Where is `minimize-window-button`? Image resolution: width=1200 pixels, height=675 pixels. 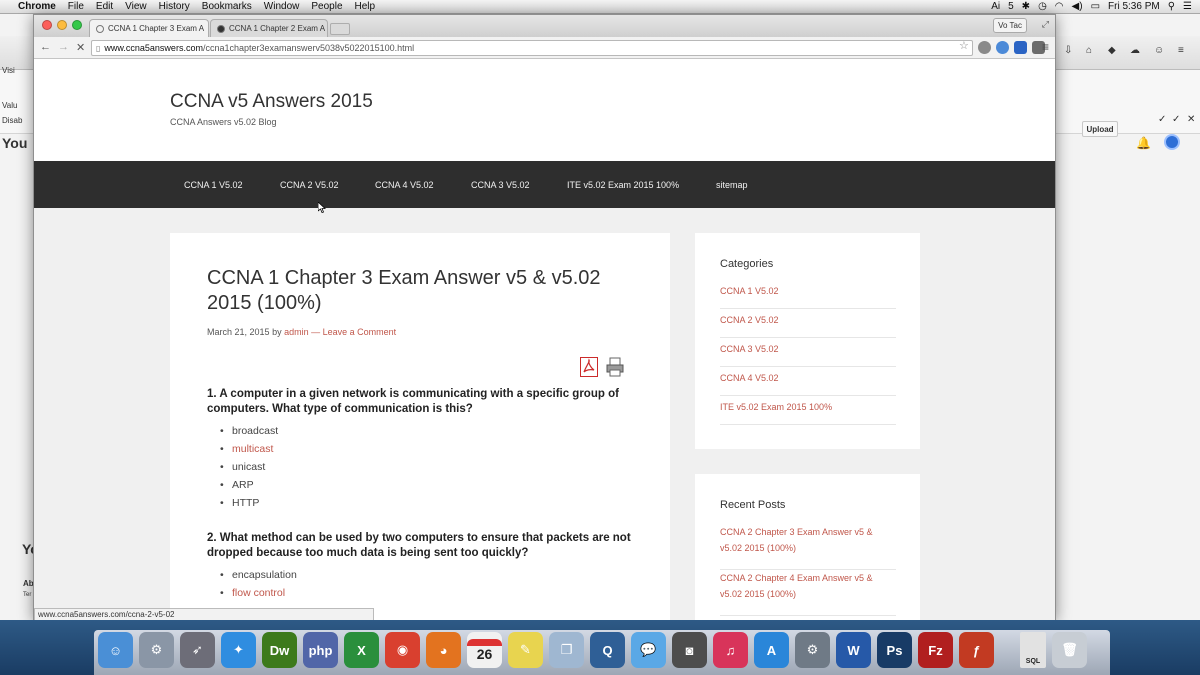
minimize-window-button is located at coordinates (62, 25).